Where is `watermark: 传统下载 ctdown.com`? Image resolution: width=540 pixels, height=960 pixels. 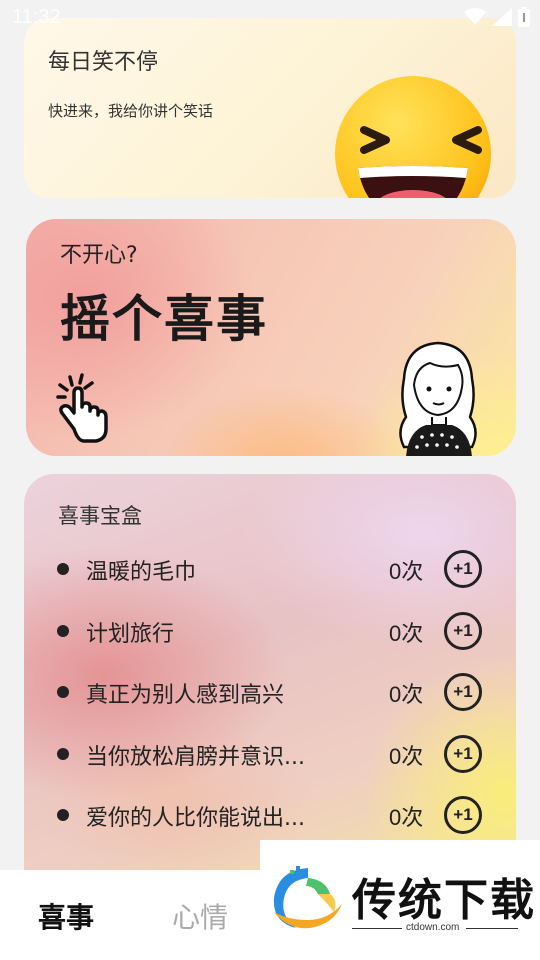
watermark: 传统下载 ctdown.com is located at coordinates (400, 890).